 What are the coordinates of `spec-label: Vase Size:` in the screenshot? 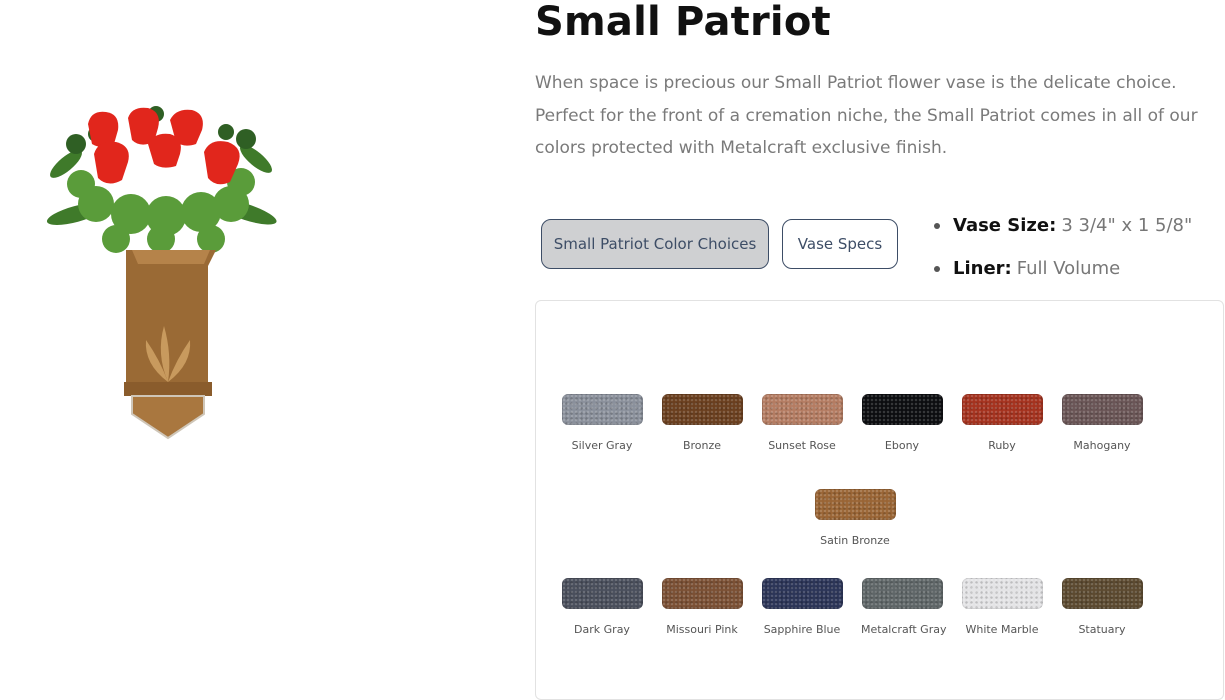 It's located at (1005, 225).